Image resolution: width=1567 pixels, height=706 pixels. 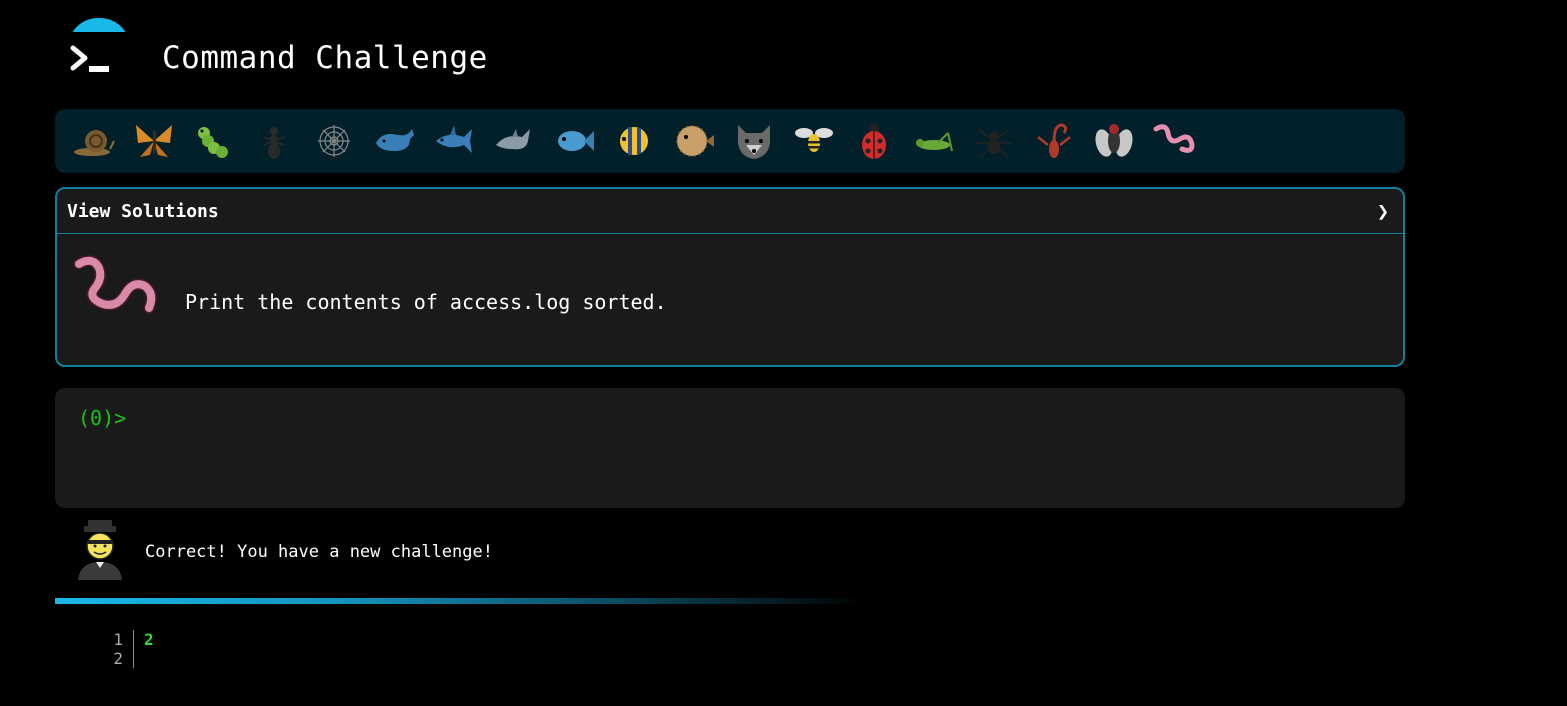 I want to click on level-ladybug, so click(x=874, y=141).